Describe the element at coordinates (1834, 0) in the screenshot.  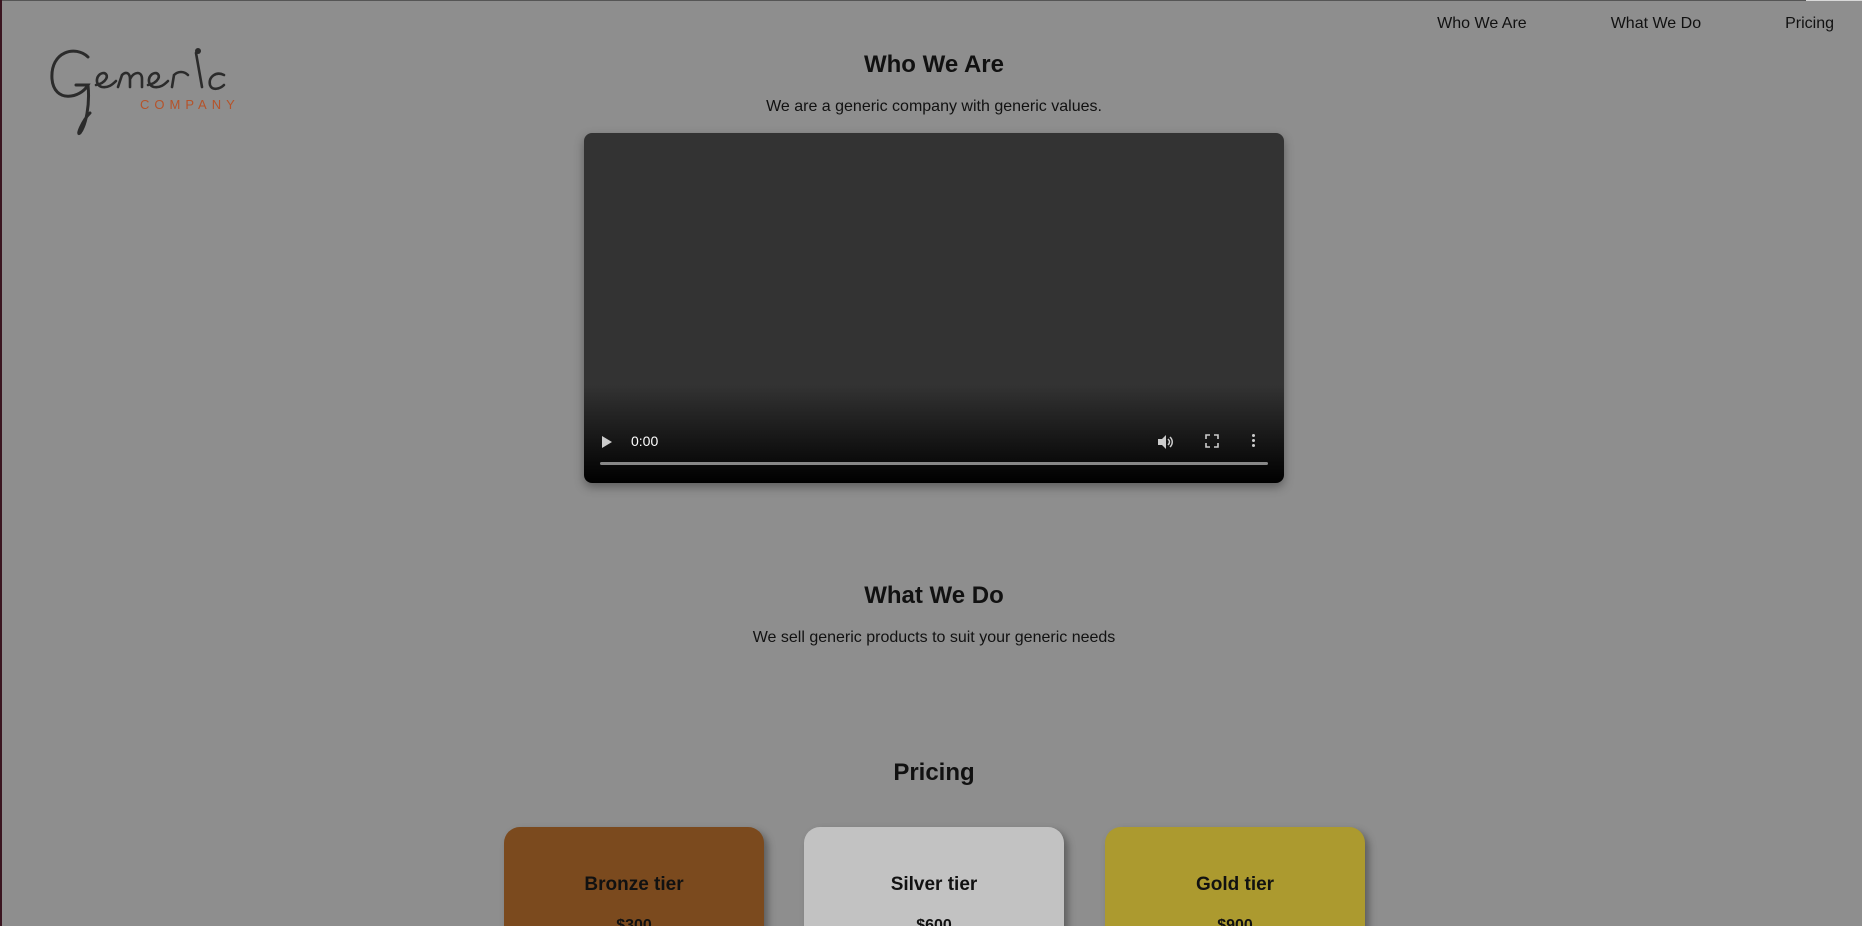
I see `top-border-highlight` at that location.